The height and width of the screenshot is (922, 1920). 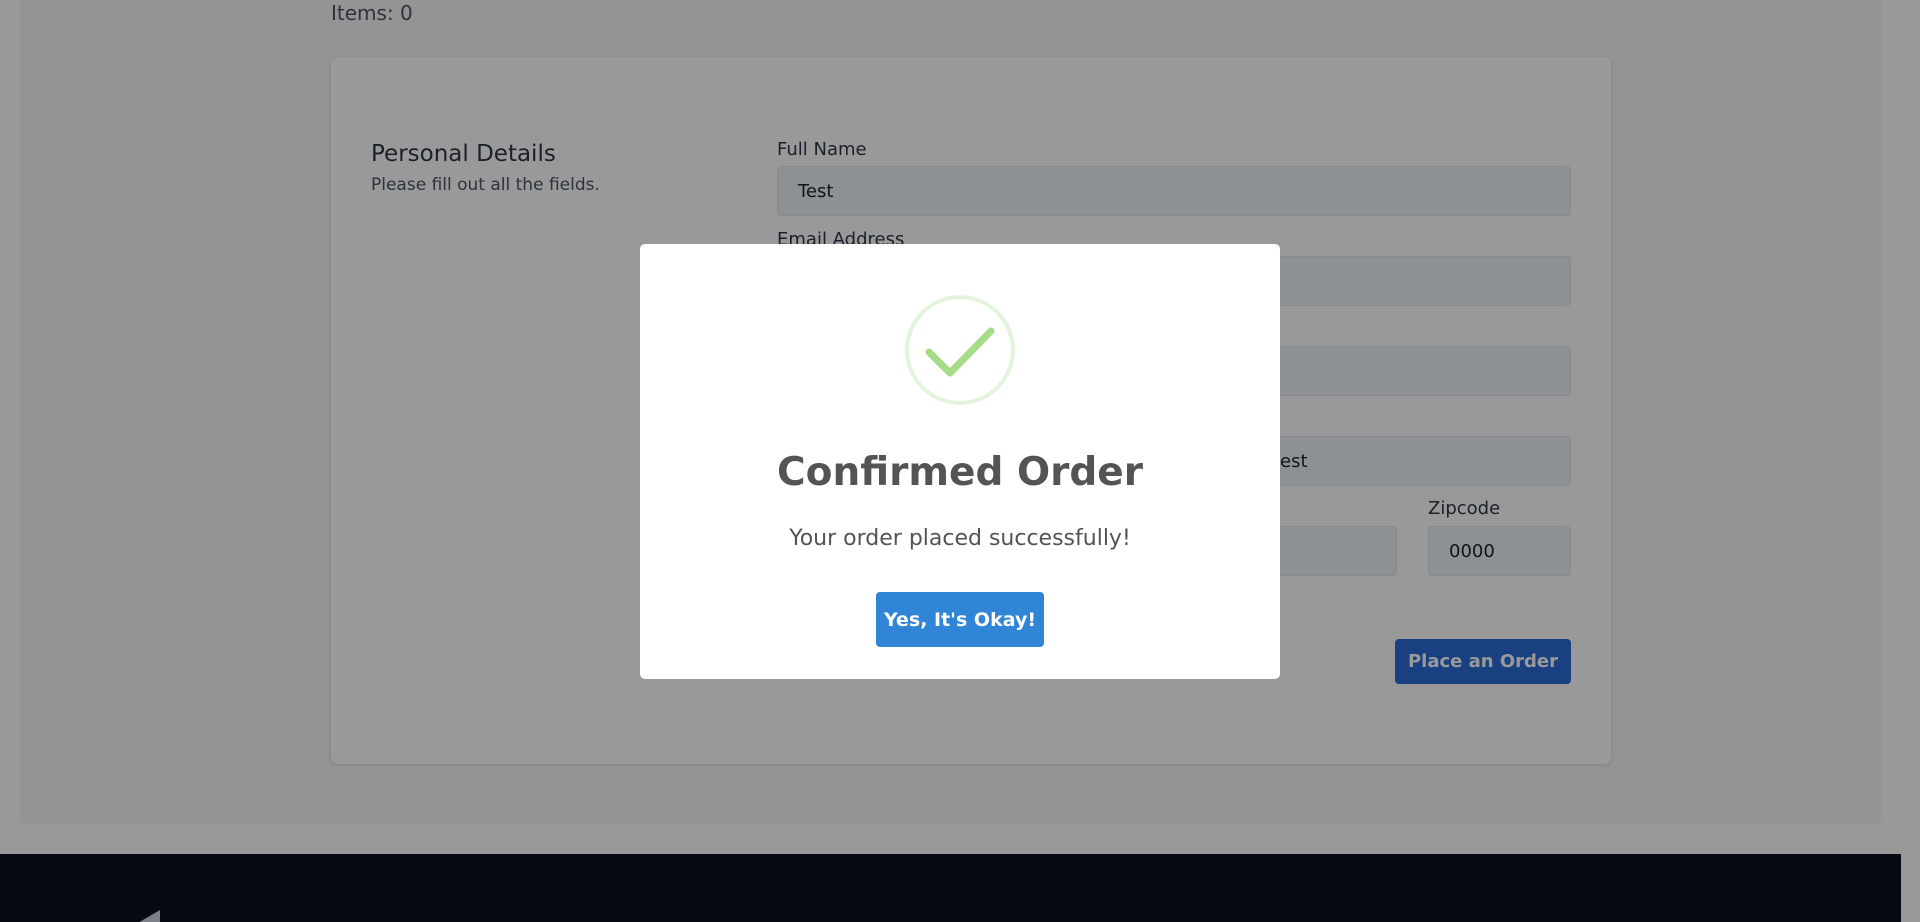 I want to click on dialog-title: Confirmed Order, so click(x=960, y=472).